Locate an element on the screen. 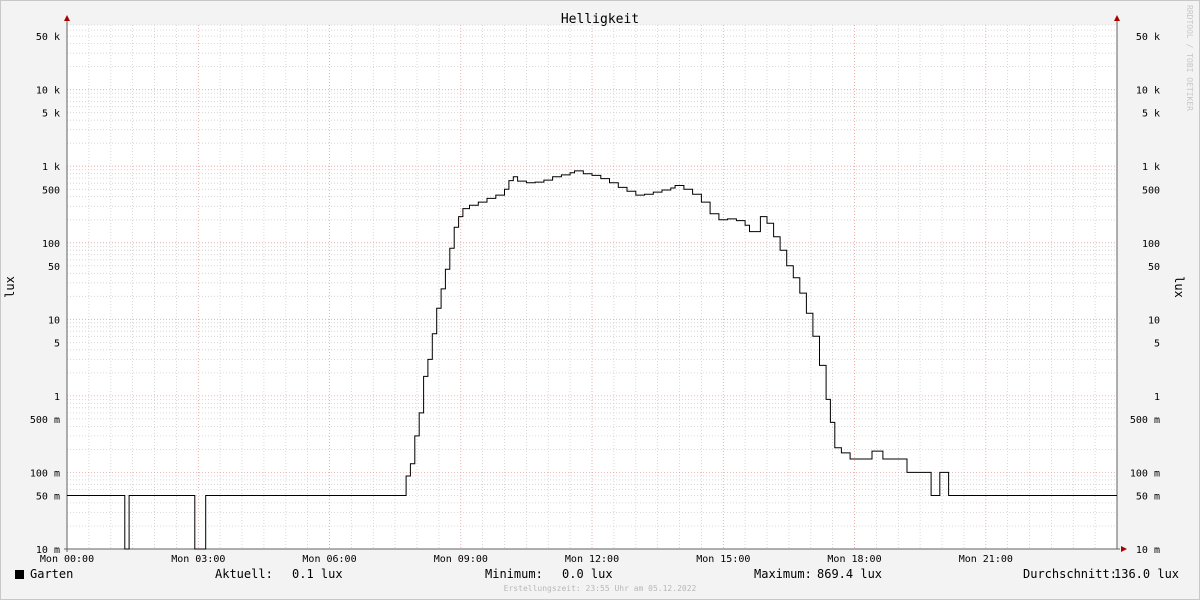 This screenshot has height=600, width=1200. chart-title: Helligkeit is located at coordinates (600, 19).